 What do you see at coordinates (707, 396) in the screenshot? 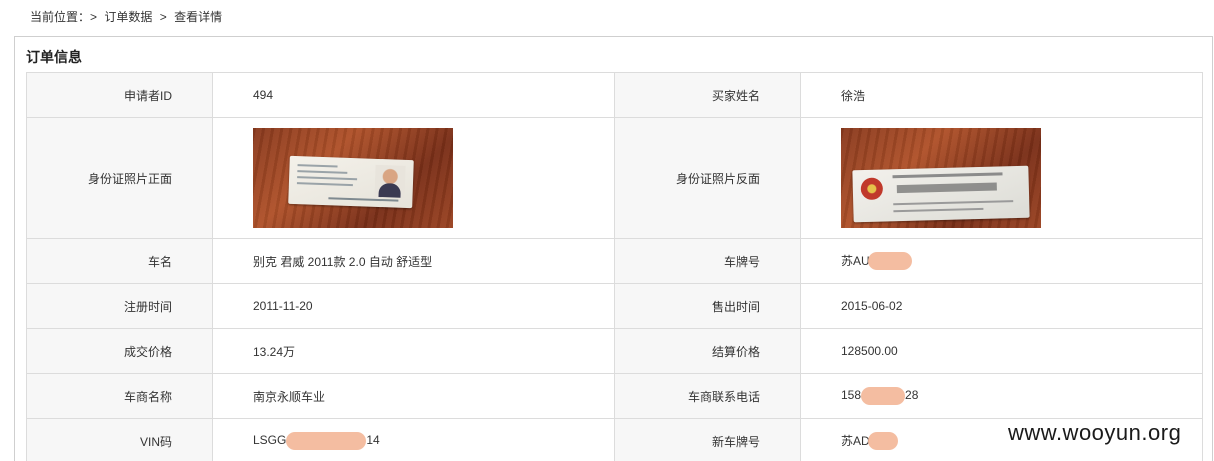
I see `label-dealer-phone: 车商联系电话` at bounding box center [707, 396].